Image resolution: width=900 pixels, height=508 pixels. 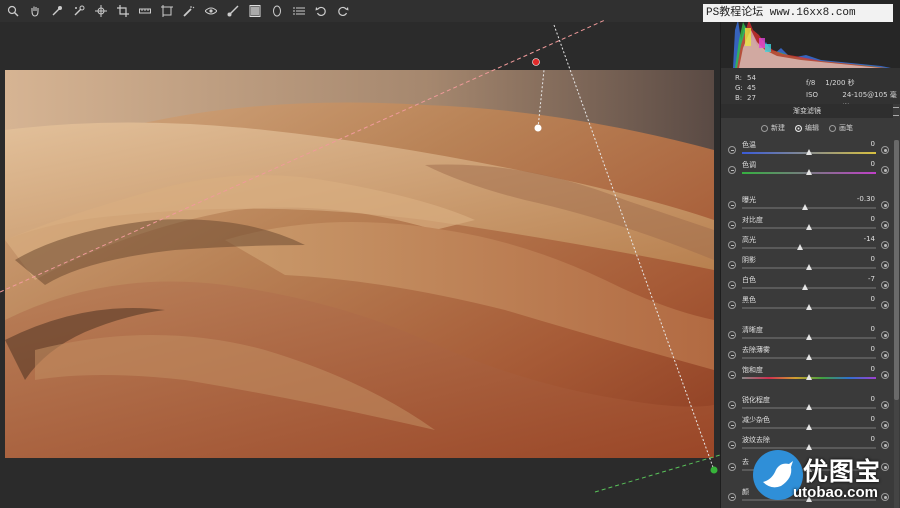 I want to click on slider-value: -0.30, so click(x=853, y=199).